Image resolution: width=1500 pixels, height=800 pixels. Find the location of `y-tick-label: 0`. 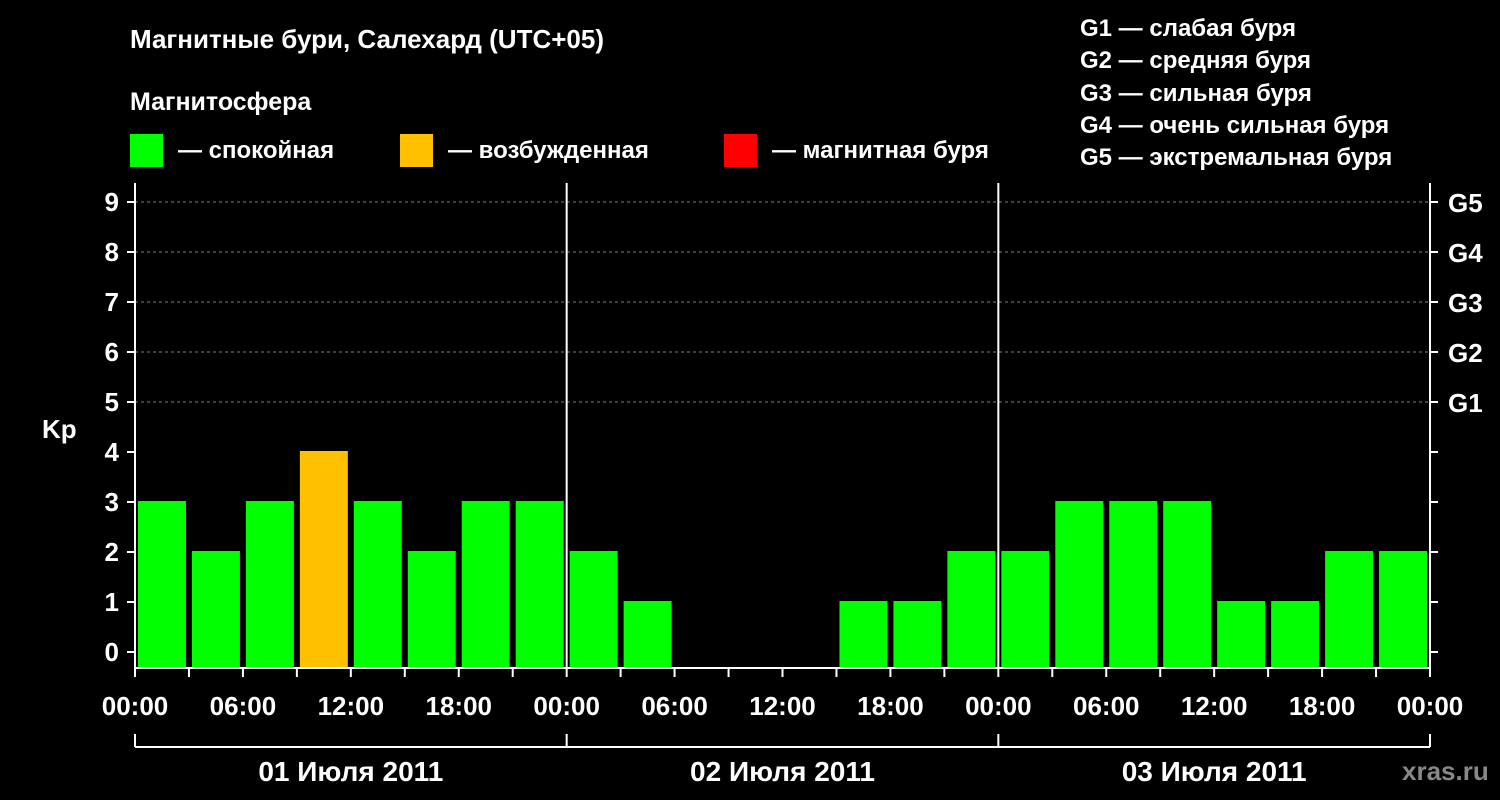

y-tick-label: 0 is located at coordinates (112, 652).